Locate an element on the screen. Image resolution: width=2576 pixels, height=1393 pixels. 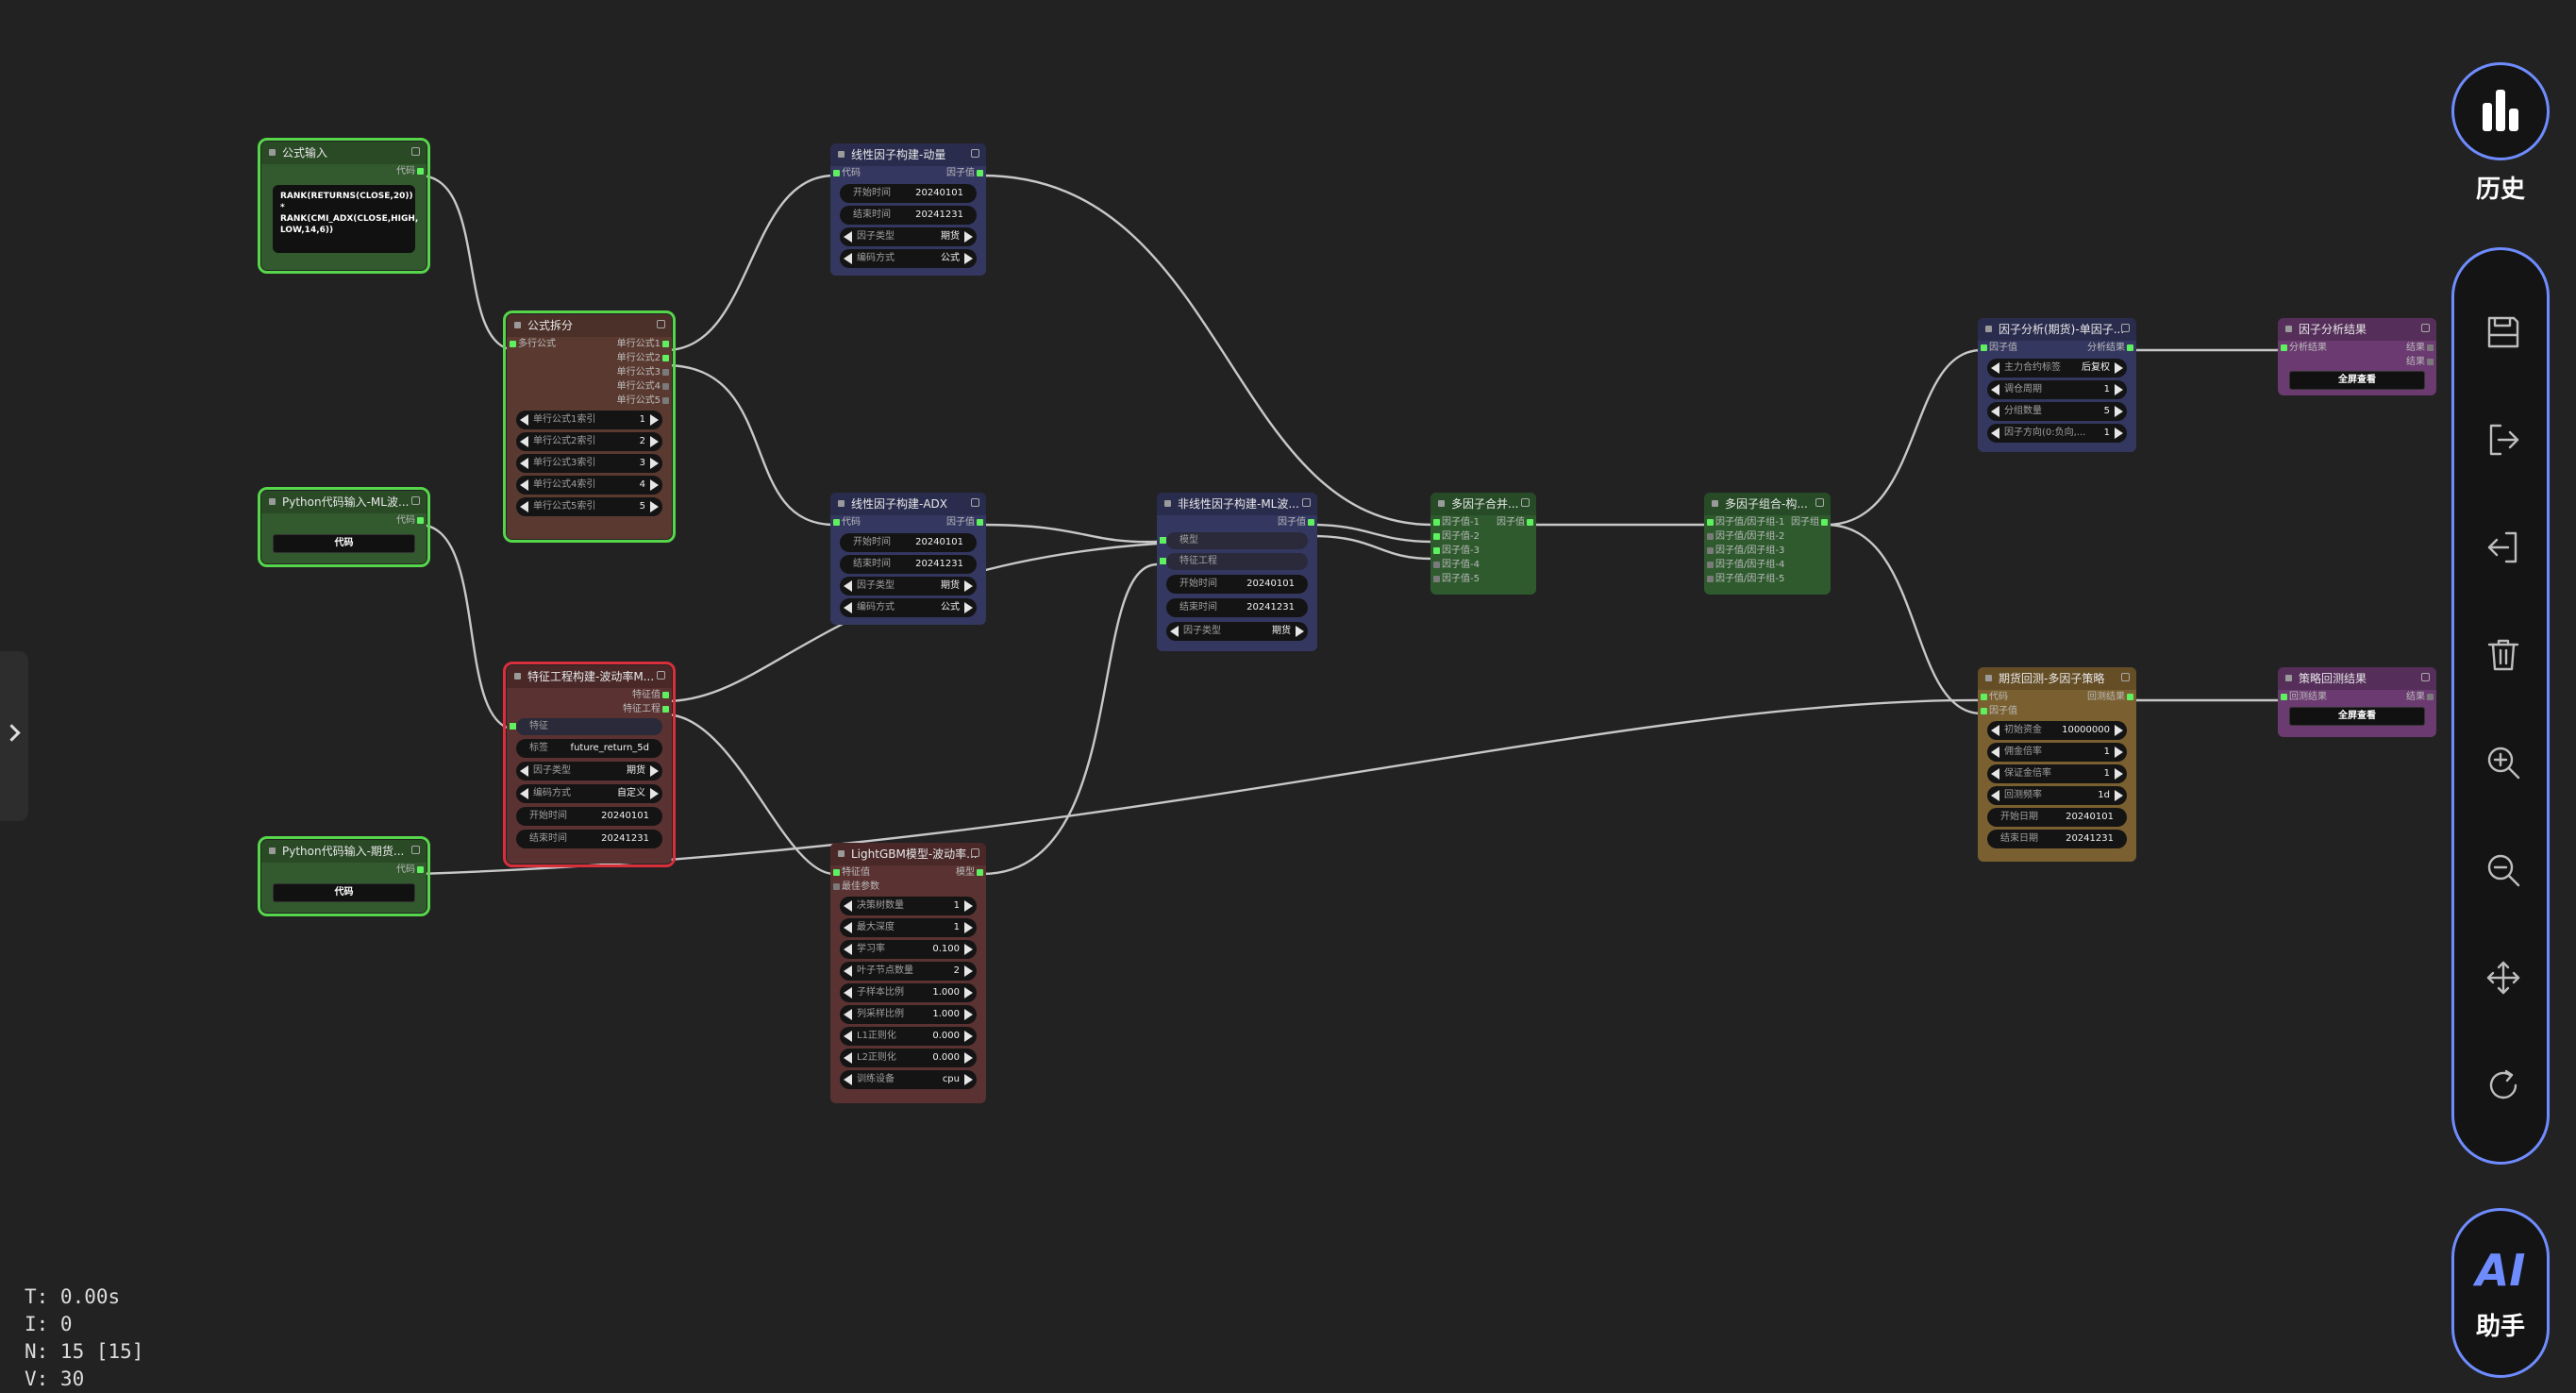
widget-number: 列采样比例 1.000 is located at coordinates (908, 1014).